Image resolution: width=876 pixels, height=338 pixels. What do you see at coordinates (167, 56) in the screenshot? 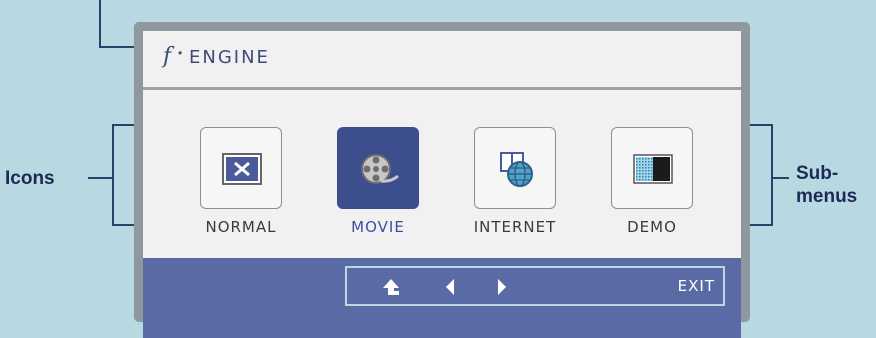
I see `f-logo: f` at bounding box center [167, 56].